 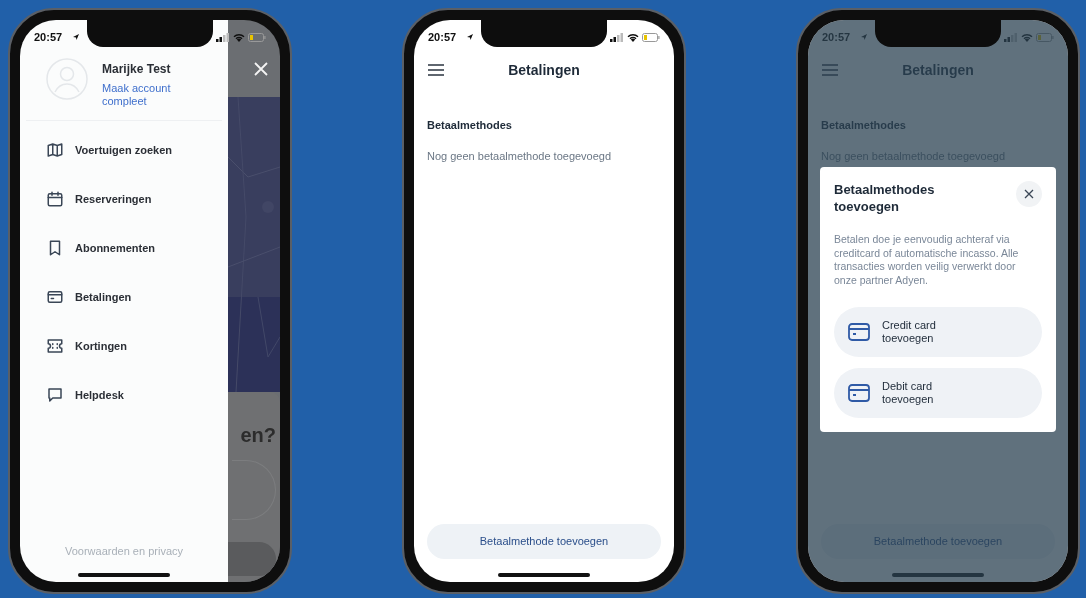 What do you see at coordinates (55, 395) in the screenshot?
I see `chat-bubble-icon` at bounding box center [55, 395].